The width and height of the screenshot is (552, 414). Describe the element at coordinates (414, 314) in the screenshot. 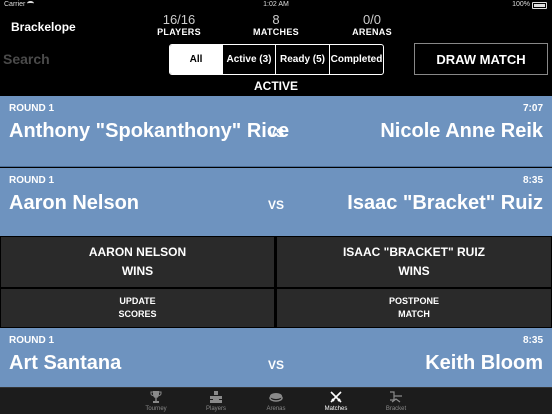

I see `match-label: MATCH` at that location.